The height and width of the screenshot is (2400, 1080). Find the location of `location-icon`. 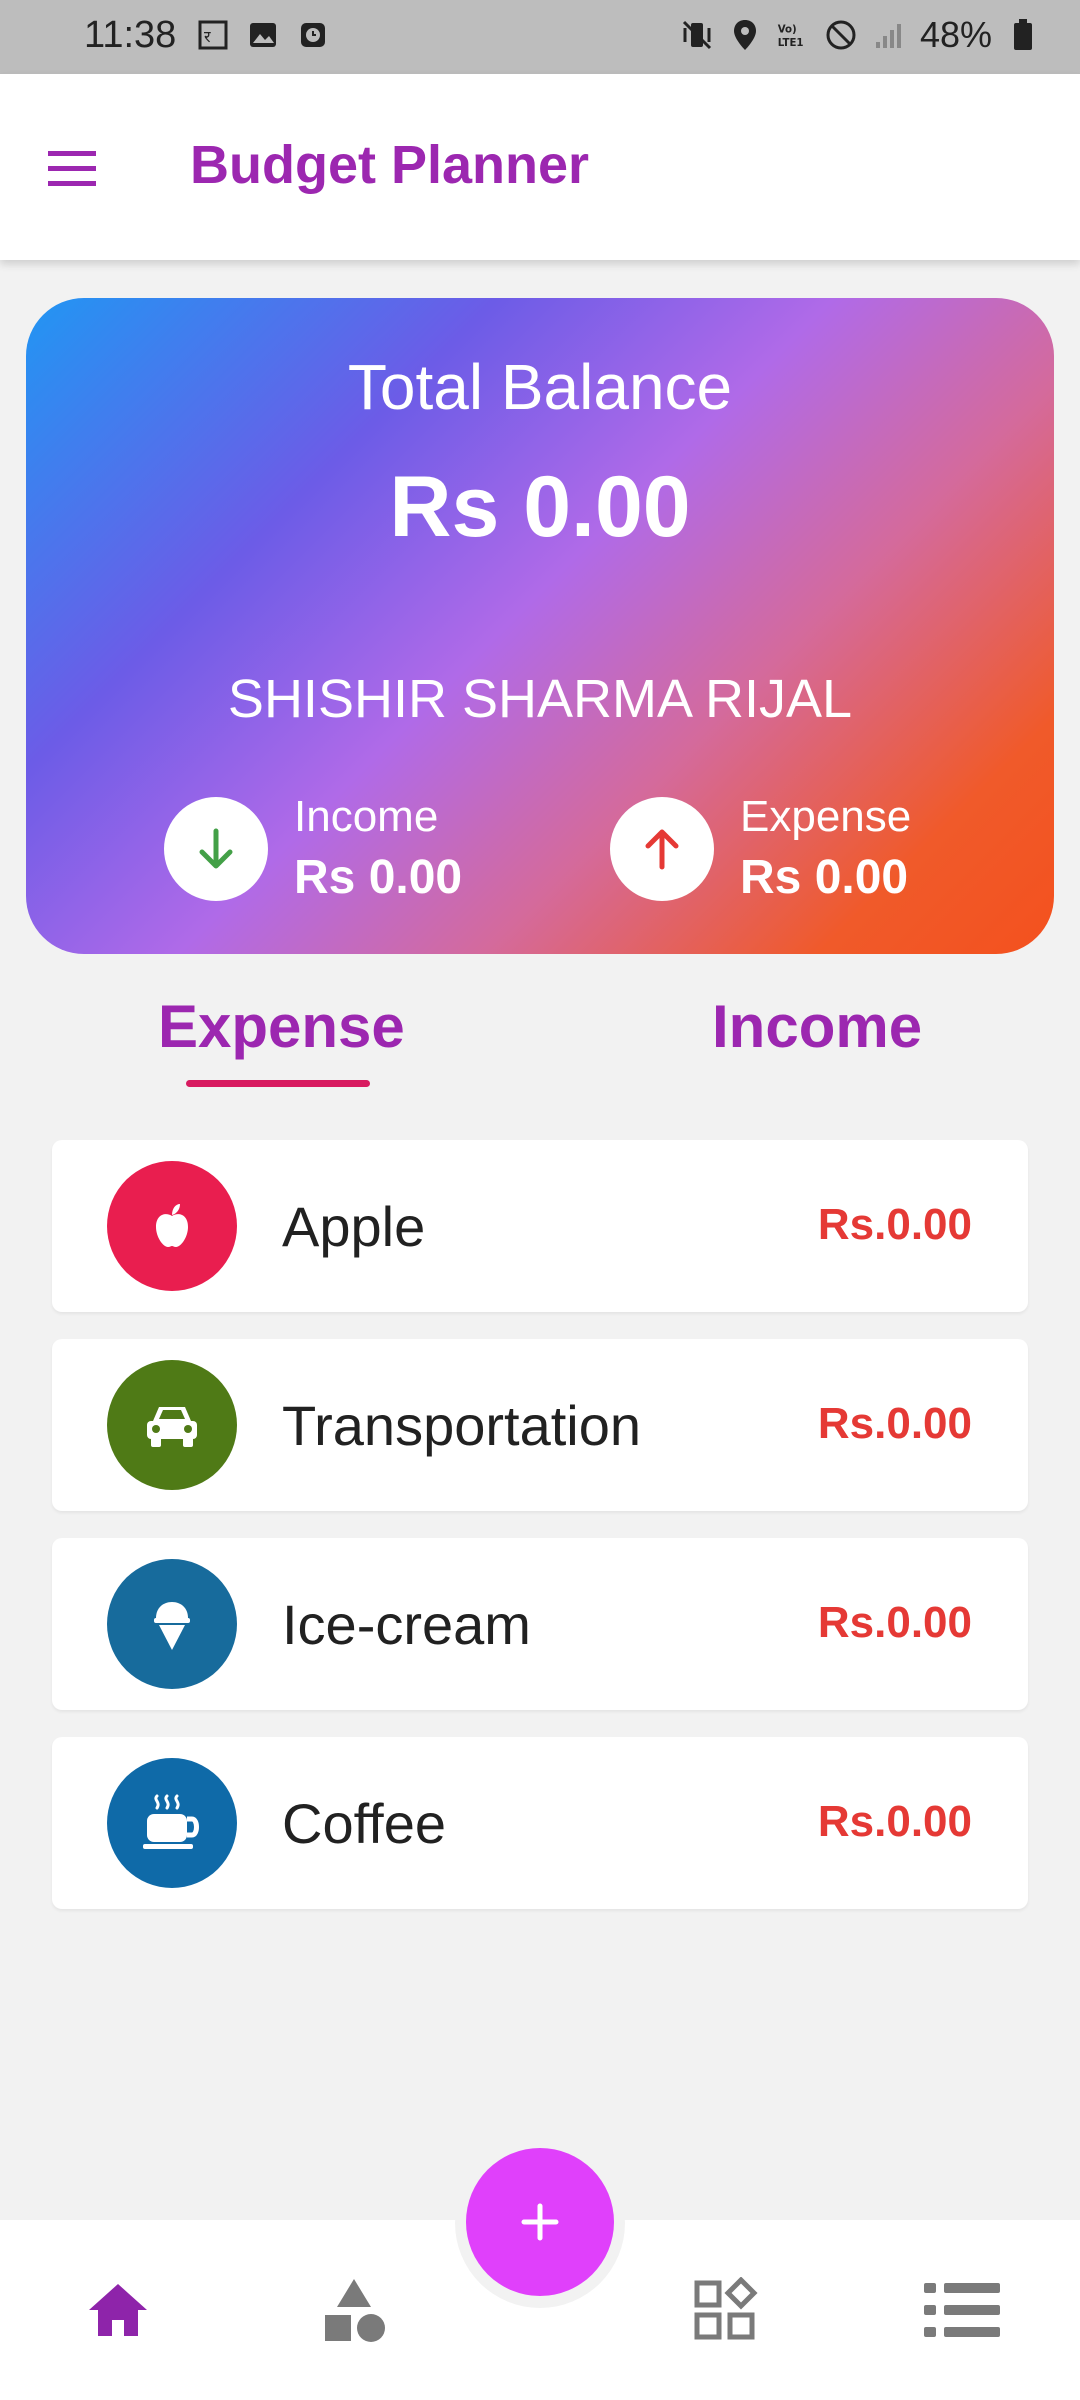

location-icon is located at coordinates (745, 35).